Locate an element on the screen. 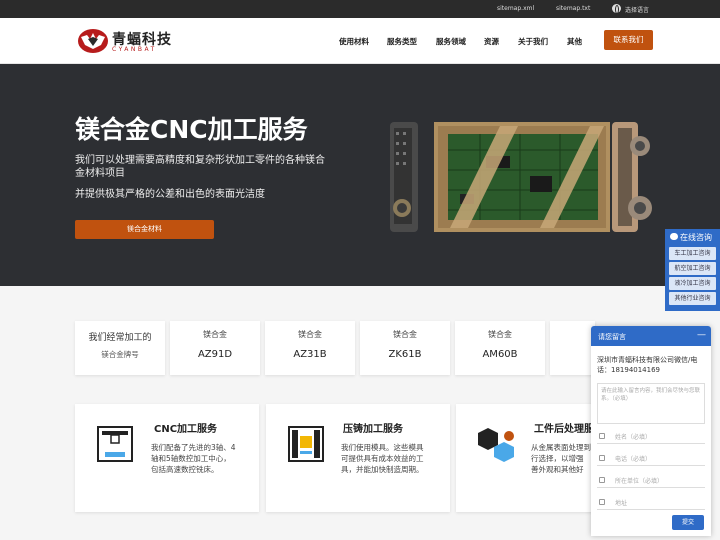 This screenshot has height=540, width=720. message-panel-header: 请您留言 — is located at coordinates (651, 336).